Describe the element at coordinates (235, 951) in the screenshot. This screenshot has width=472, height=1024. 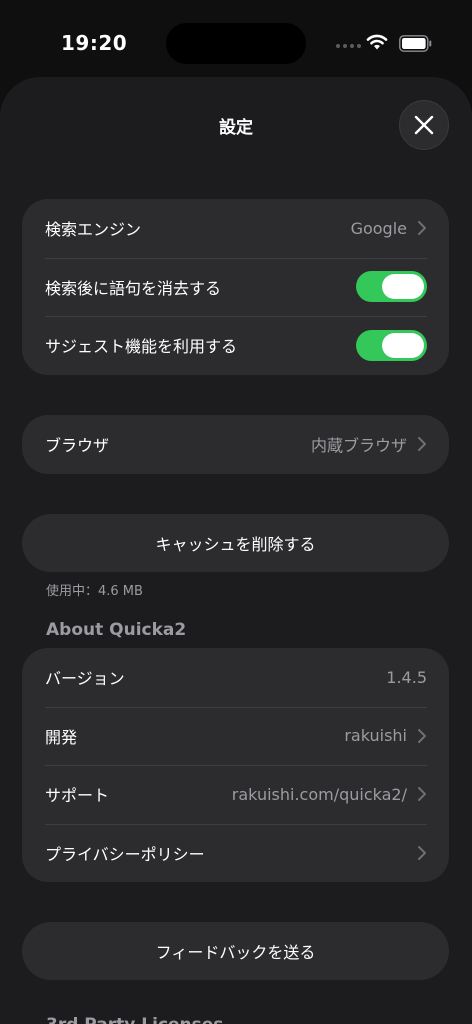
I see `send-feedback-button: フィードバックを送る` at that location.